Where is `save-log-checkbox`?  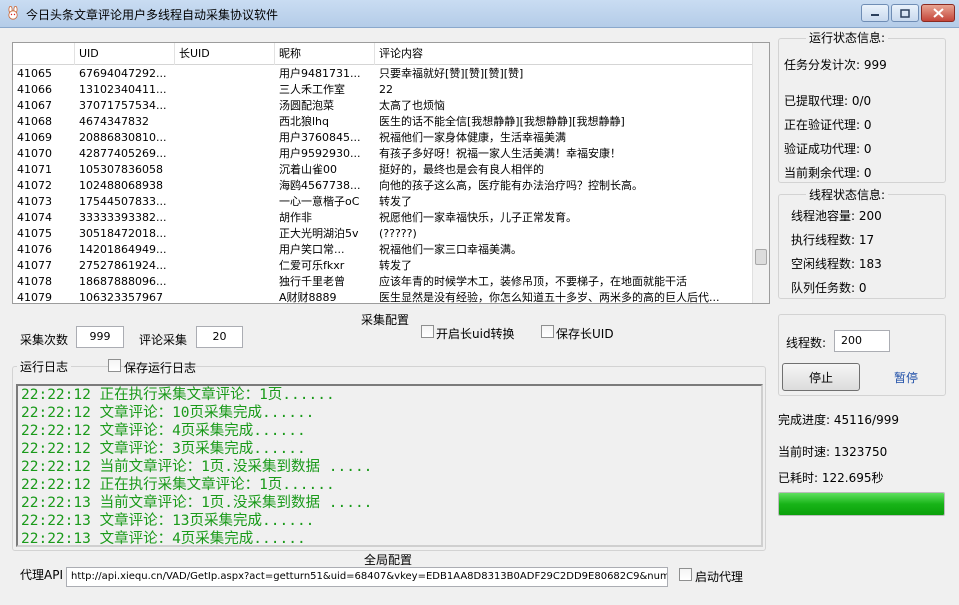 save-log-checkbox is located at coordinates (114, 365).